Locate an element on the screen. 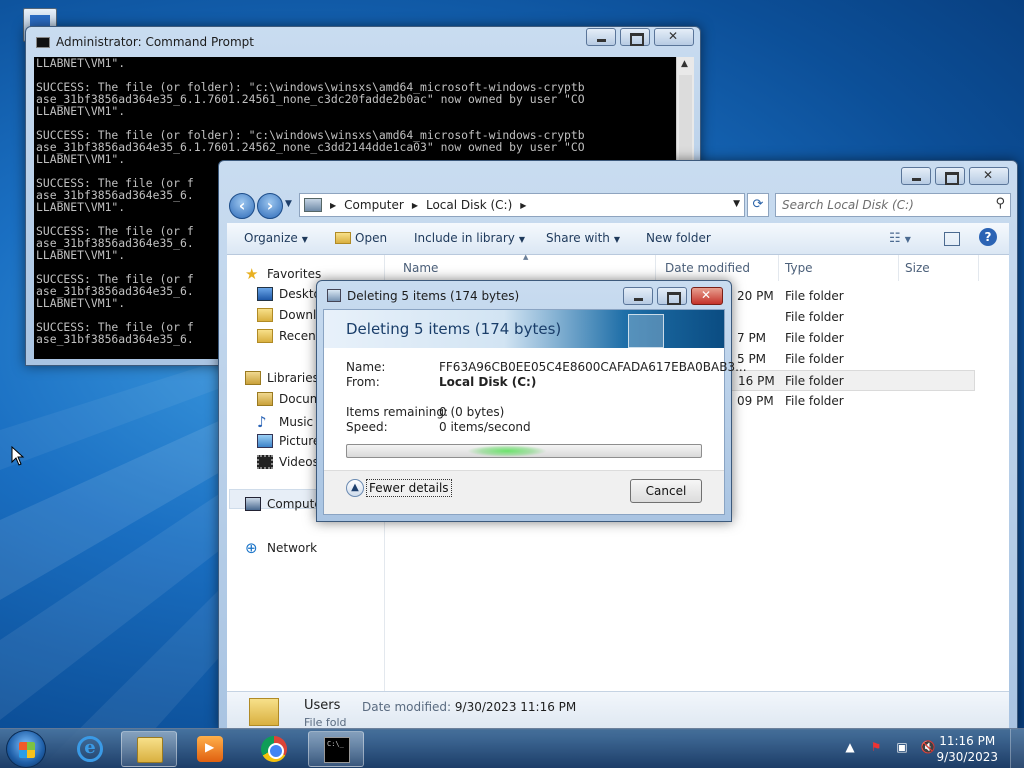 Image resolution: width=1024 pixels, height=768 pixels. desktop-icon is located at coordinates (265, 294).